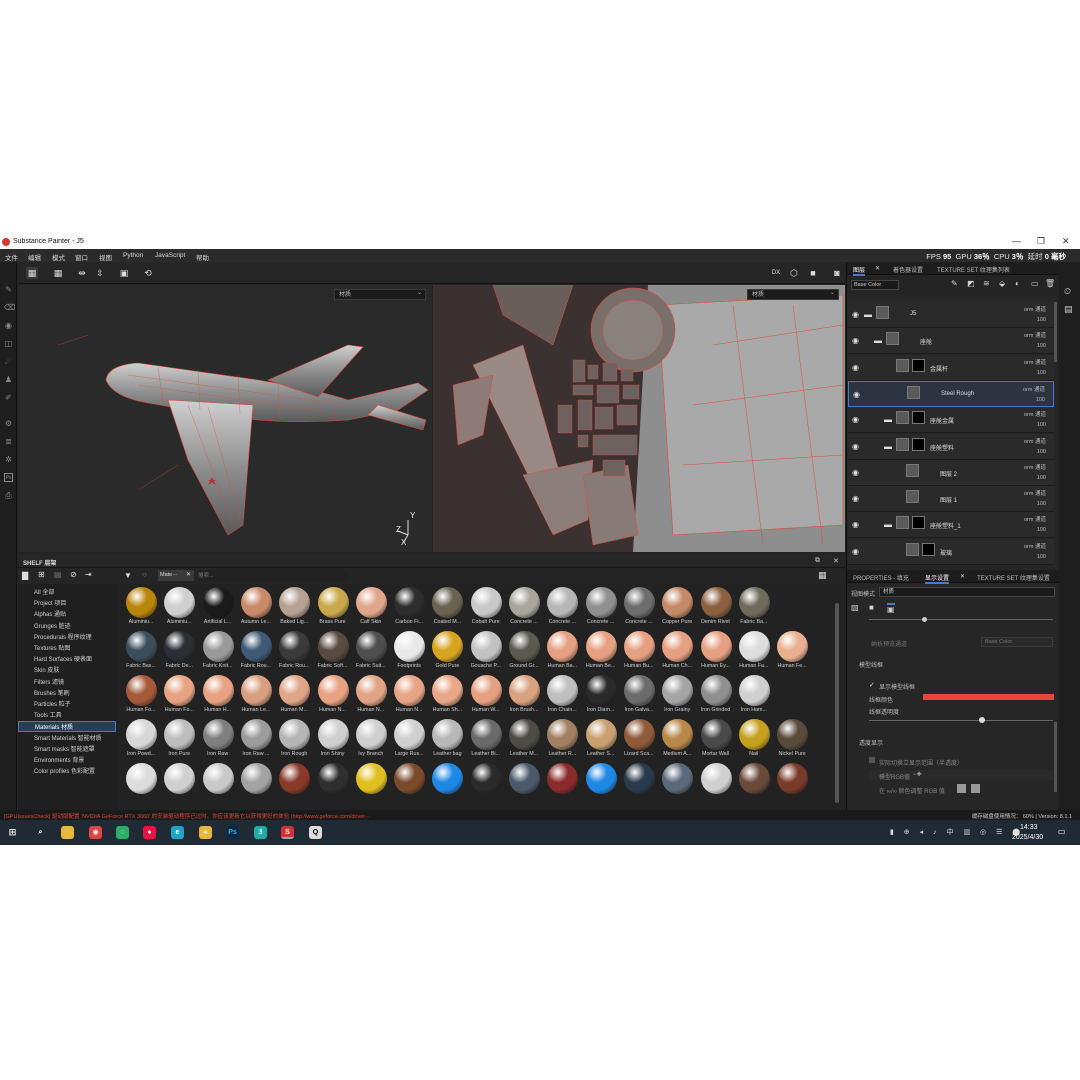  What do you see at coordinates (122, 832) in the screenshot?
I see `wechat-icon: ◌` at bounding box center [122, 832].